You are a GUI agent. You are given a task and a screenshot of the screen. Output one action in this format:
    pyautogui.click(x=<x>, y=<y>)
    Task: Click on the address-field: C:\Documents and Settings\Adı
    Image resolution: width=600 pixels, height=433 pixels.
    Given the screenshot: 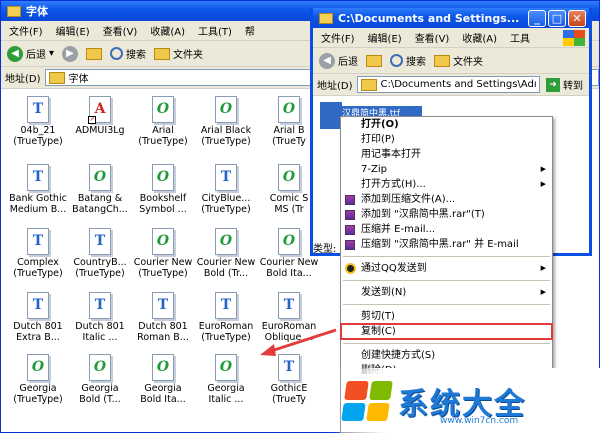 What is the action you would take?
    pyautogui.click(x=448, y=84)
    